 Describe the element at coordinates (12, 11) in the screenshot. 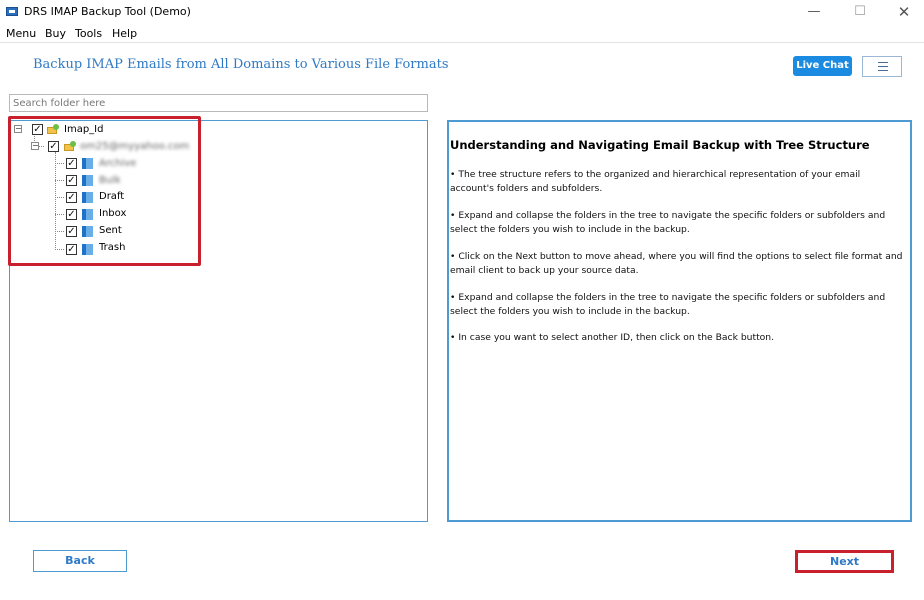

I see `app-icon` at that location.